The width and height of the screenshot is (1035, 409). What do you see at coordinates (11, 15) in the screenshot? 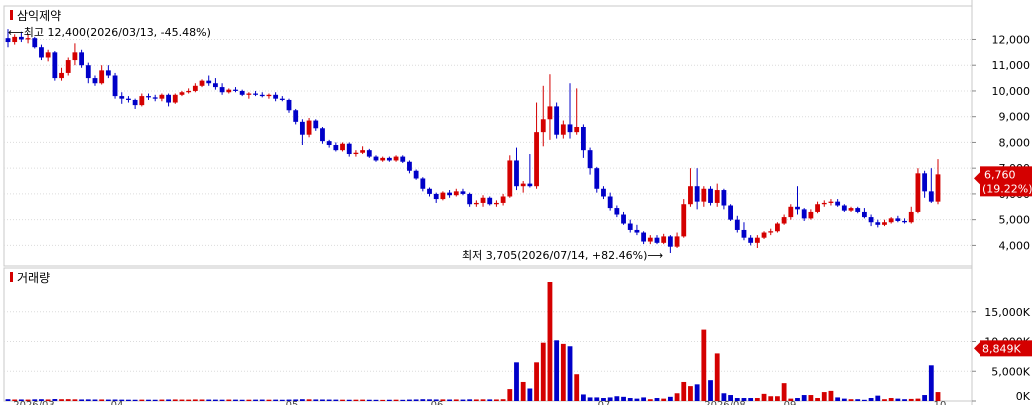
I see `title-marker` at bounding box center [11, 15].